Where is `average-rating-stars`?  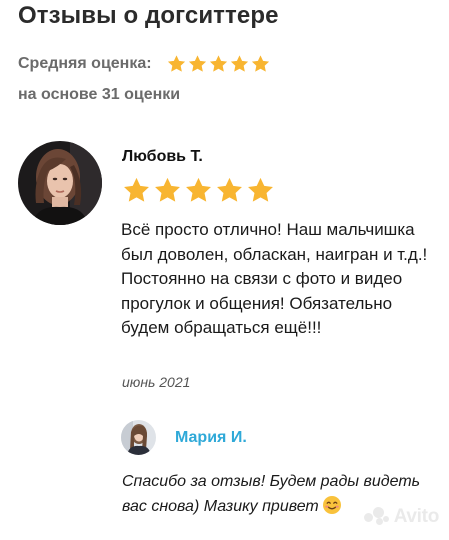 average-rating-stars is located at coordinates (218, 64).